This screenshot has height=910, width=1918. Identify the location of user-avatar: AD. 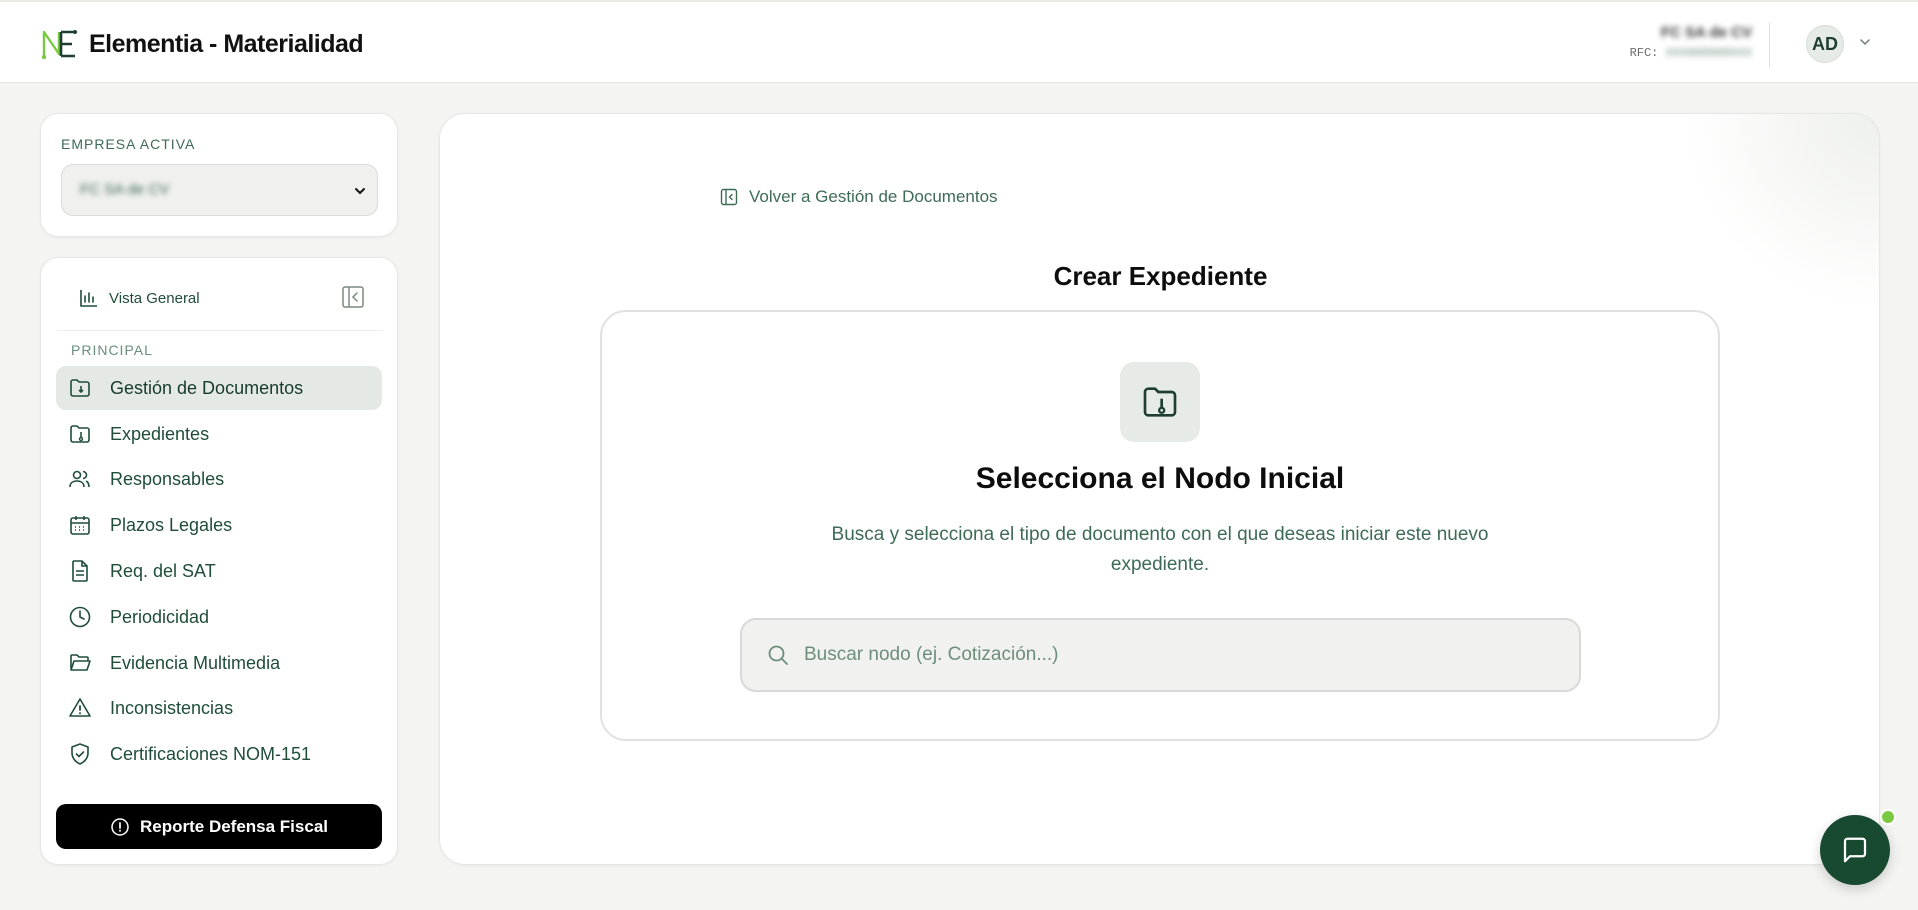
(1825, 44).